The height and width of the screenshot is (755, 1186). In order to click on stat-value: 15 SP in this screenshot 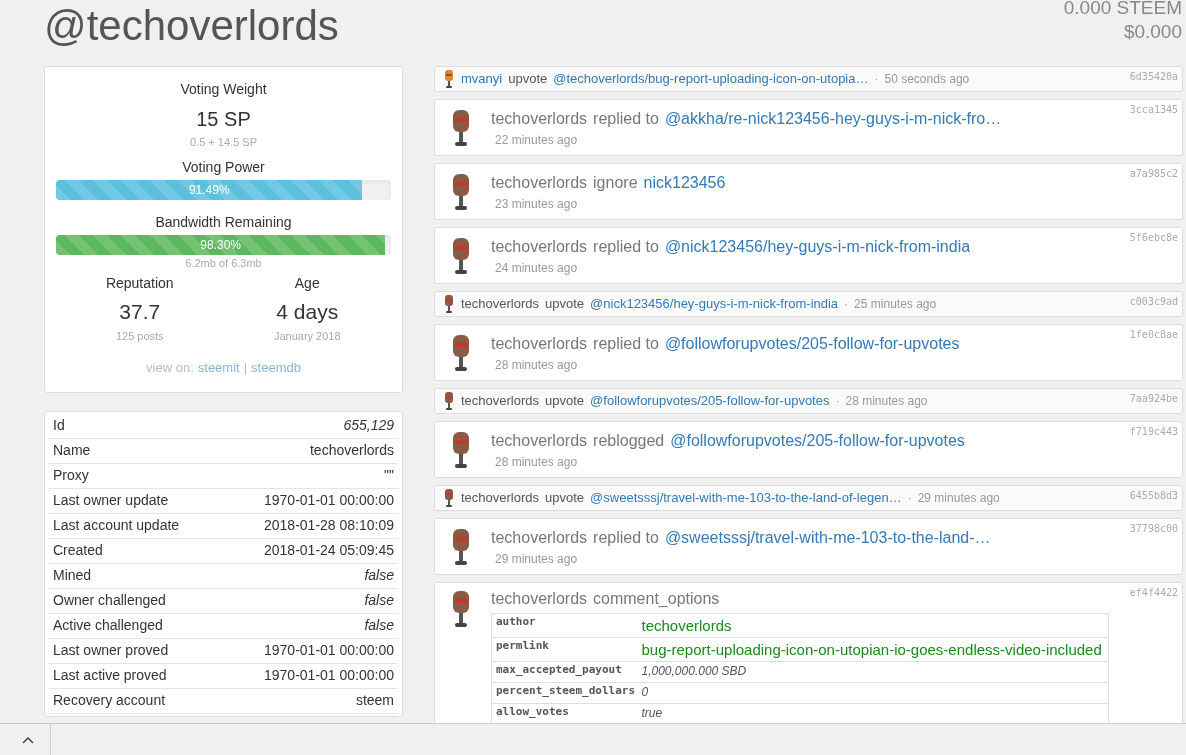, I will do `click(223, 119)`.